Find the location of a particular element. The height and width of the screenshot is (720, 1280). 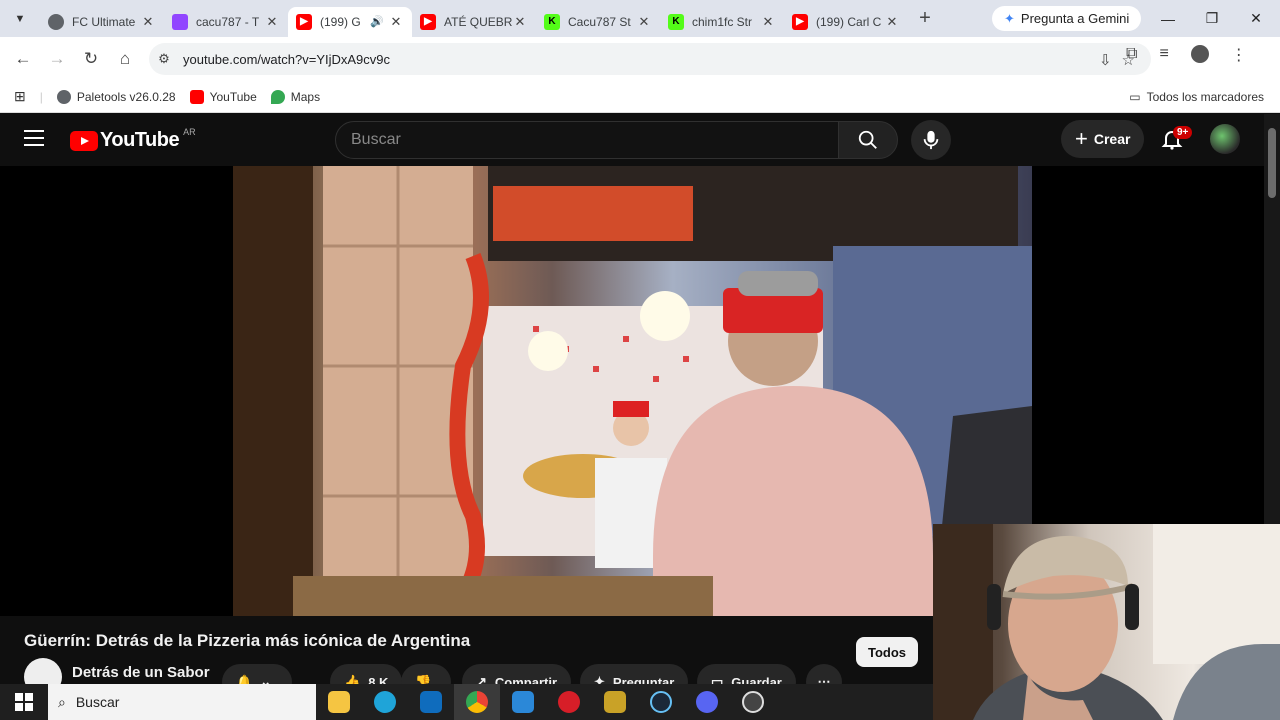

more-menu-icon: ⋮ is located at coordinates (1239, 55).